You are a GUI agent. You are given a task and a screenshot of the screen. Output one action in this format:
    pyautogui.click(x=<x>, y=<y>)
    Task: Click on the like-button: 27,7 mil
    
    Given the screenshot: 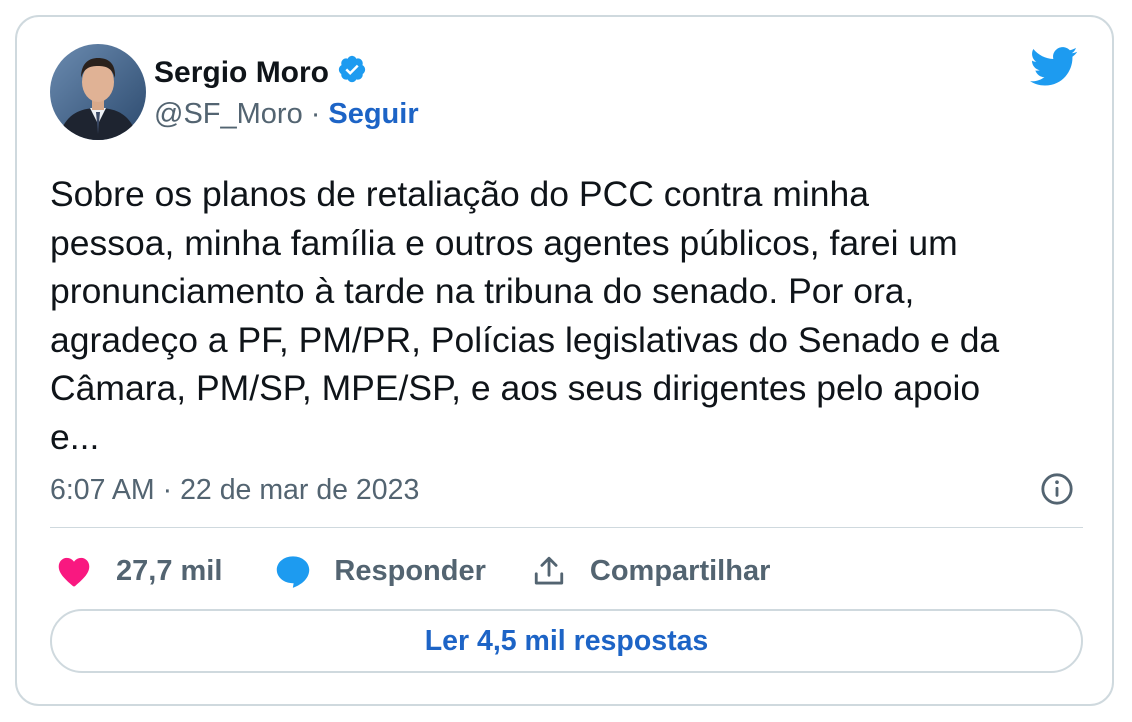 What is the action you would take?
    pyautogui.click(x=139, y=571)
    